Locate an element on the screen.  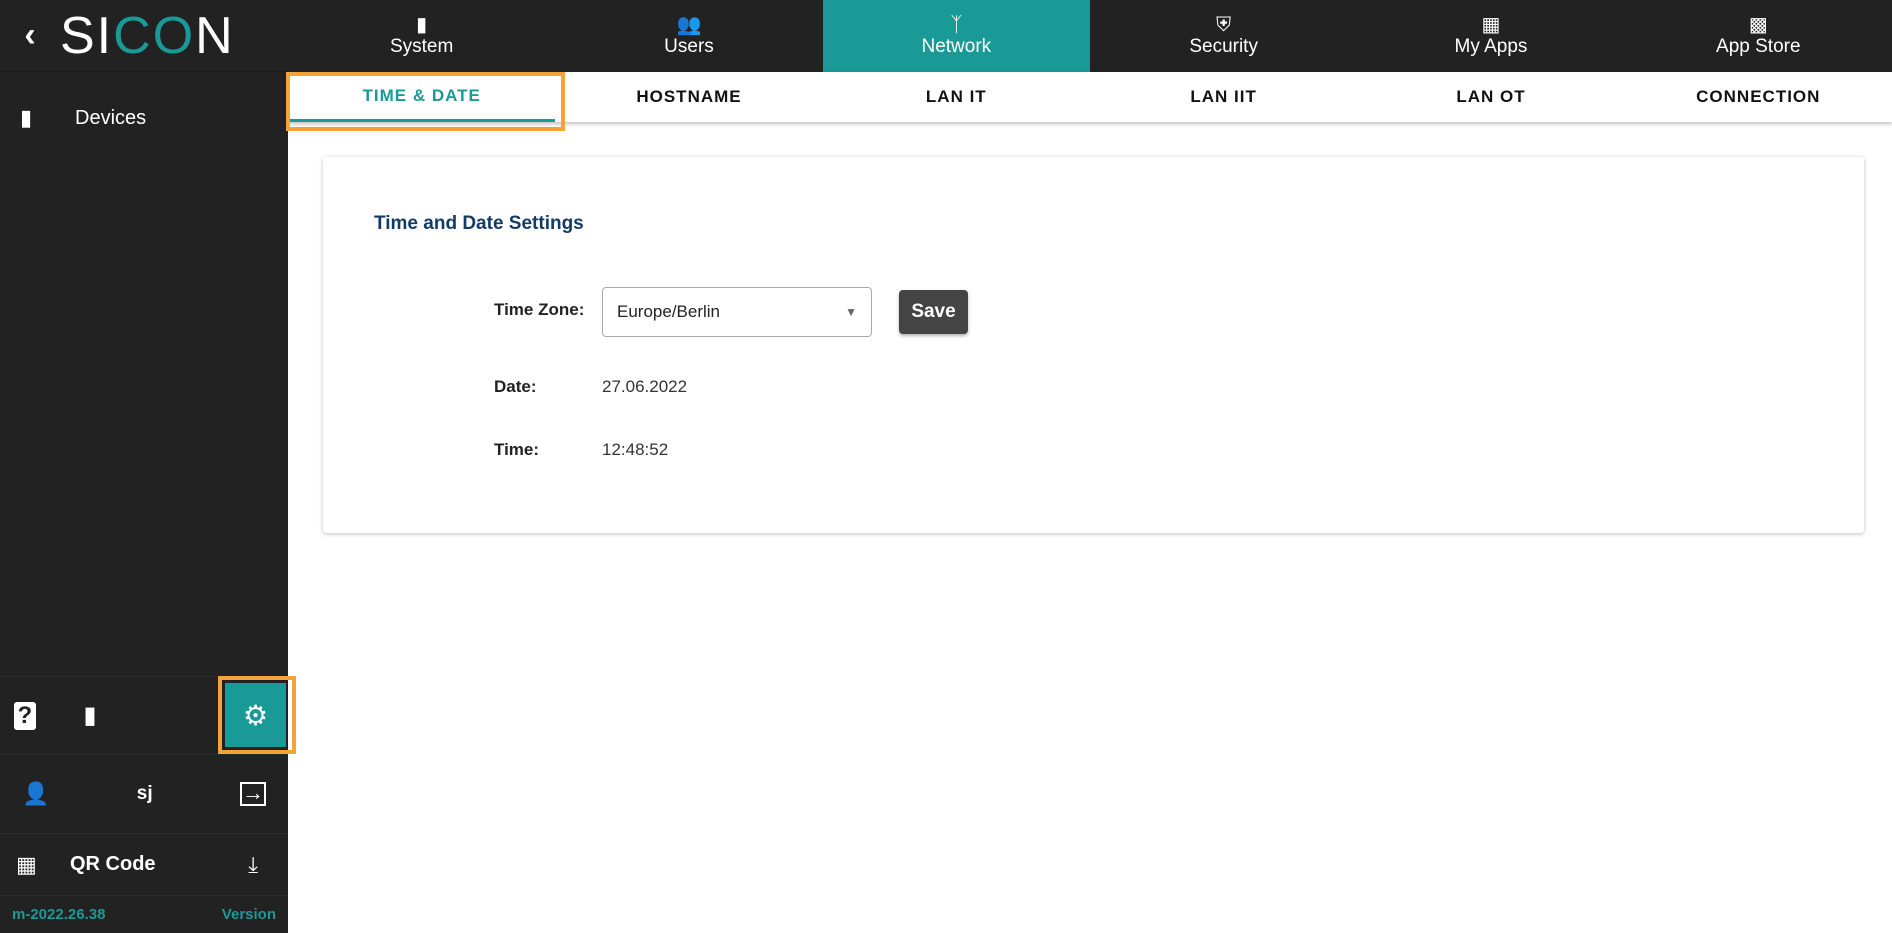
qr-code-row: ▦ QR Code ⤓ is located at coordinates (144, 864).